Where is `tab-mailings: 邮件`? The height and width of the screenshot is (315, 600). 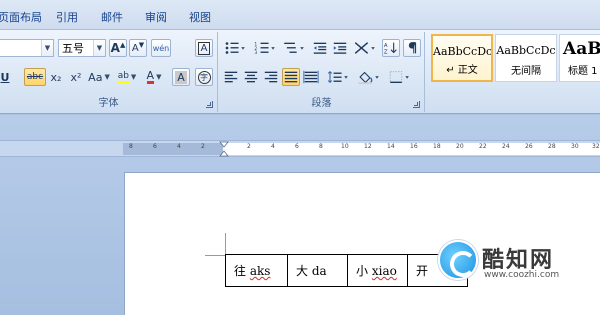
tab-mailings: 邮件 is located at coordinates (112, 17).